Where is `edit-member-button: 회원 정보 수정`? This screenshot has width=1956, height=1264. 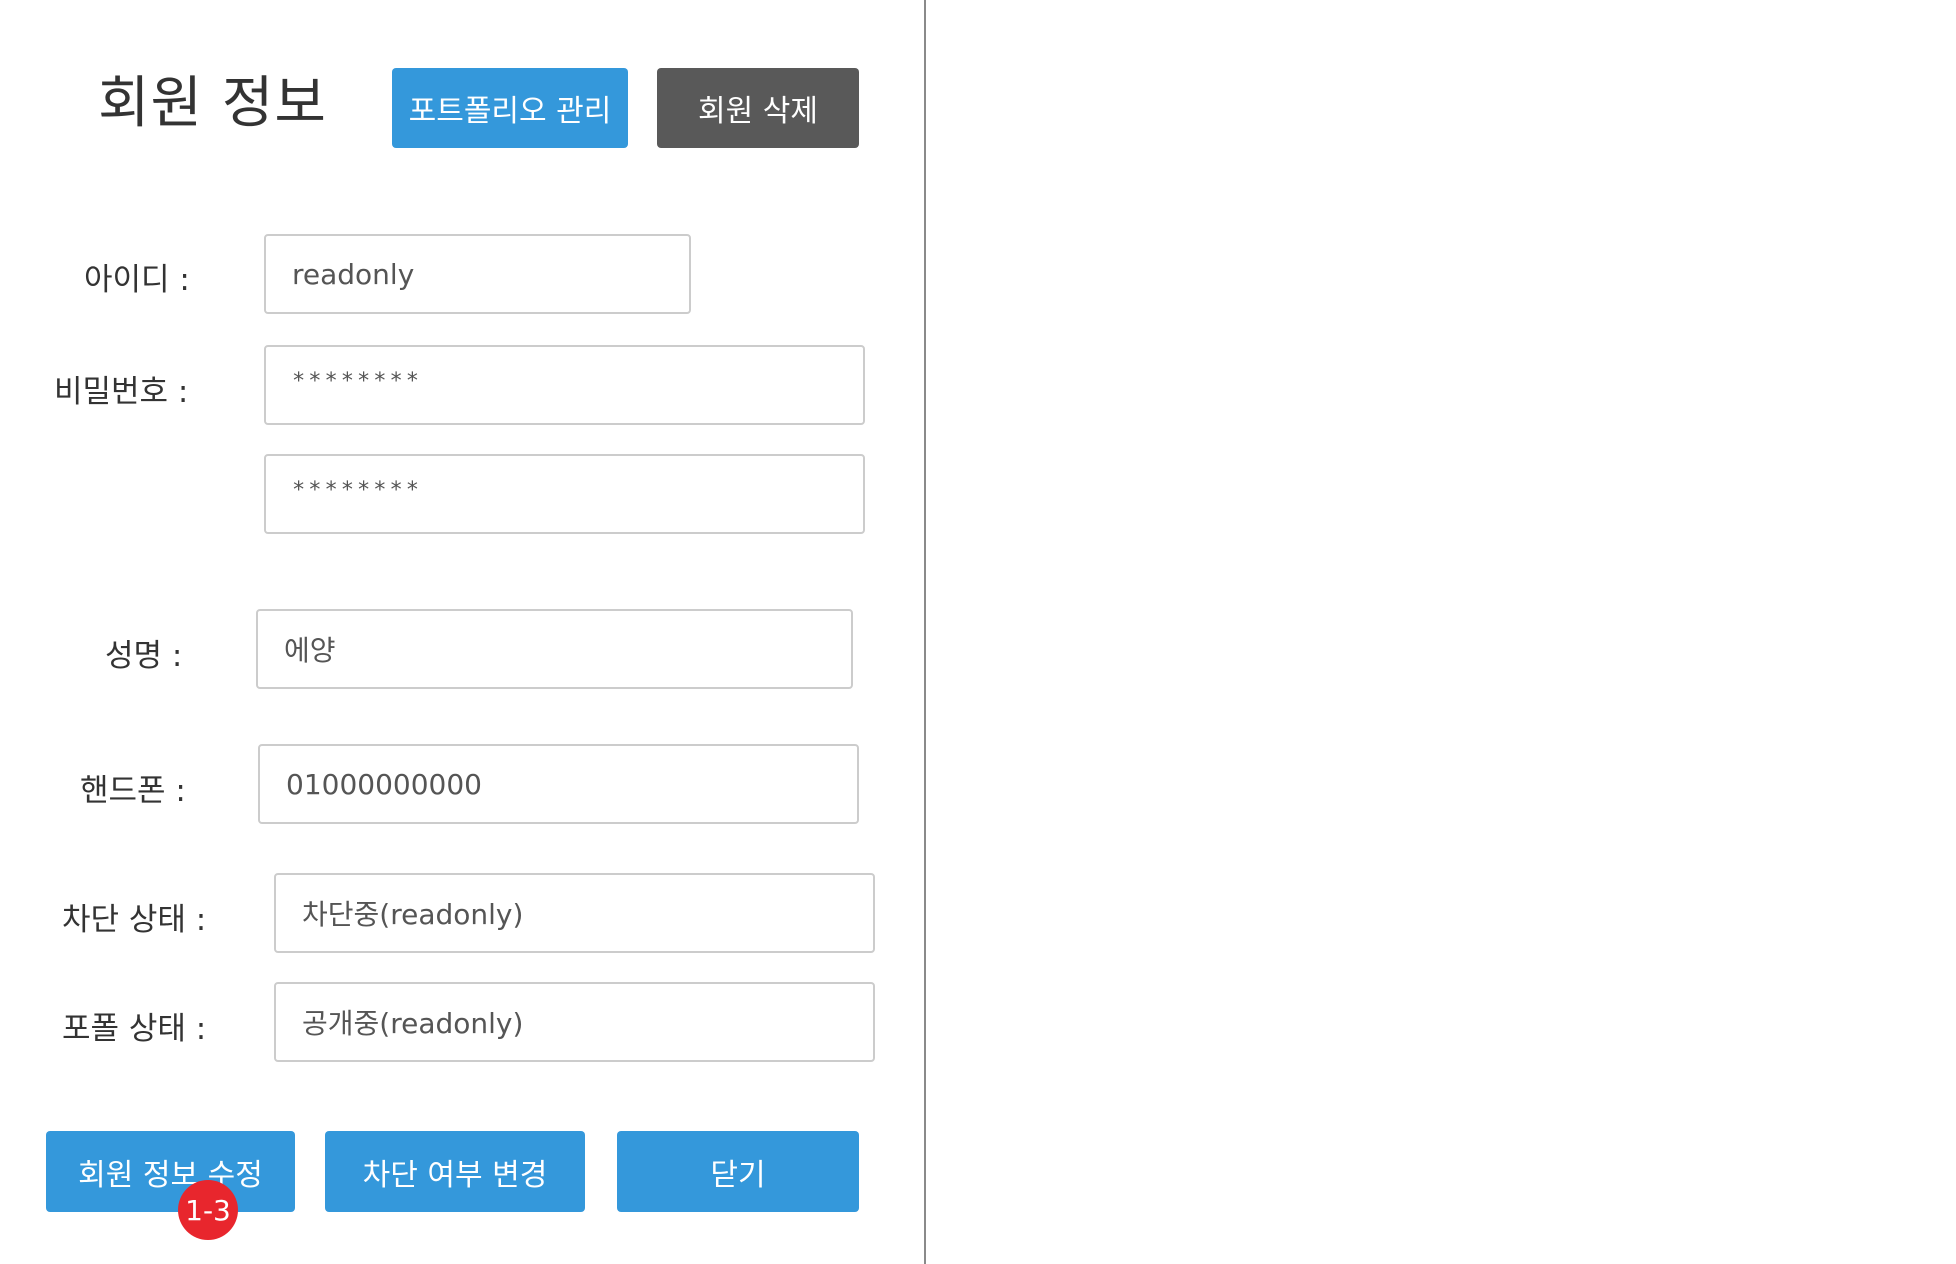
edit-member-button: 회원 정보 수정 is located at coordinates (170, 1171).